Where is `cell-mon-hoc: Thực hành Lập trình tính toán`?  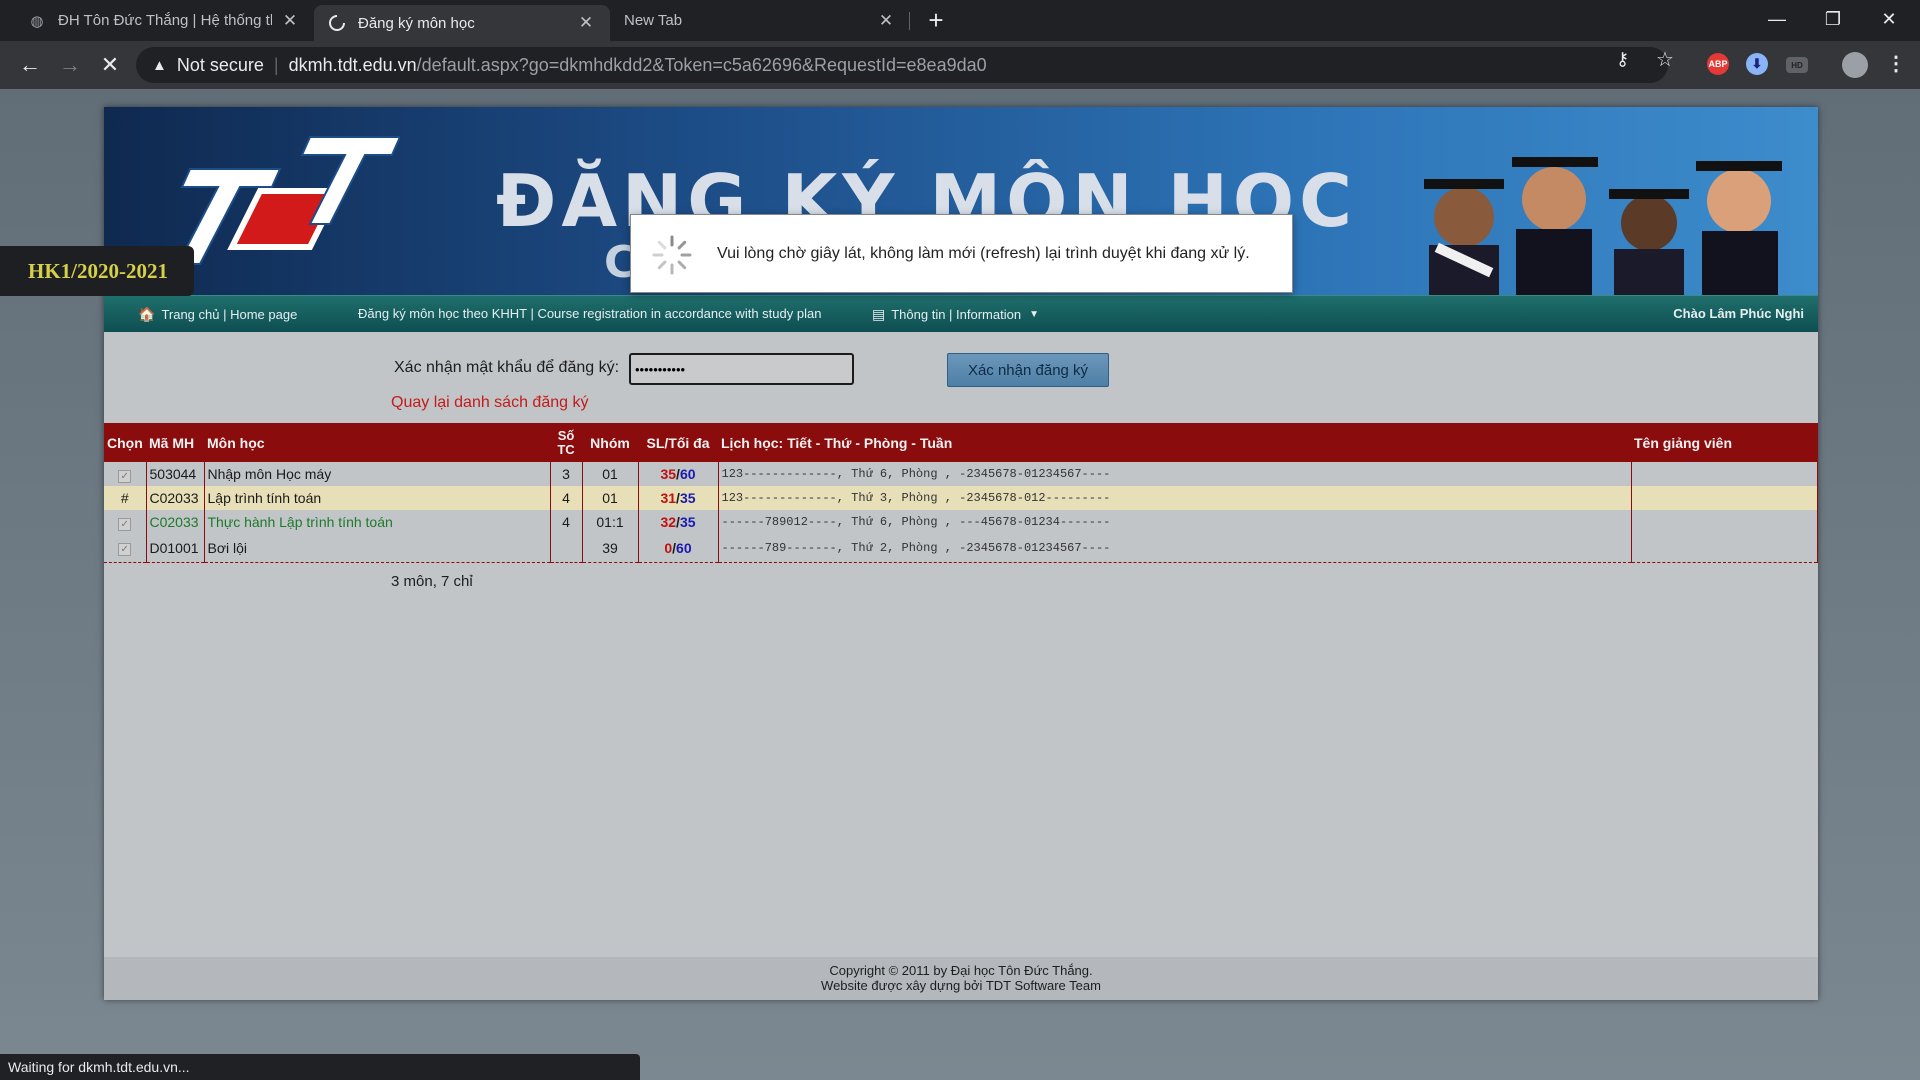 cell-mon-hoc: Thực hành Lập trình tính toán is located at coordinates (377, 522).